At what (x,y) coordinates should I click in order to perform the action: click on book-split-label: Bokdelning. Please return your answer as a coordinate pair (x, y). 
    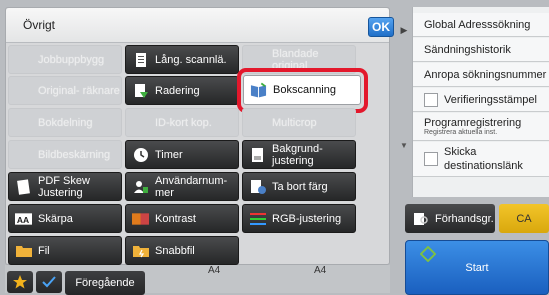
    Looking at the image, I should click on (65, 122).